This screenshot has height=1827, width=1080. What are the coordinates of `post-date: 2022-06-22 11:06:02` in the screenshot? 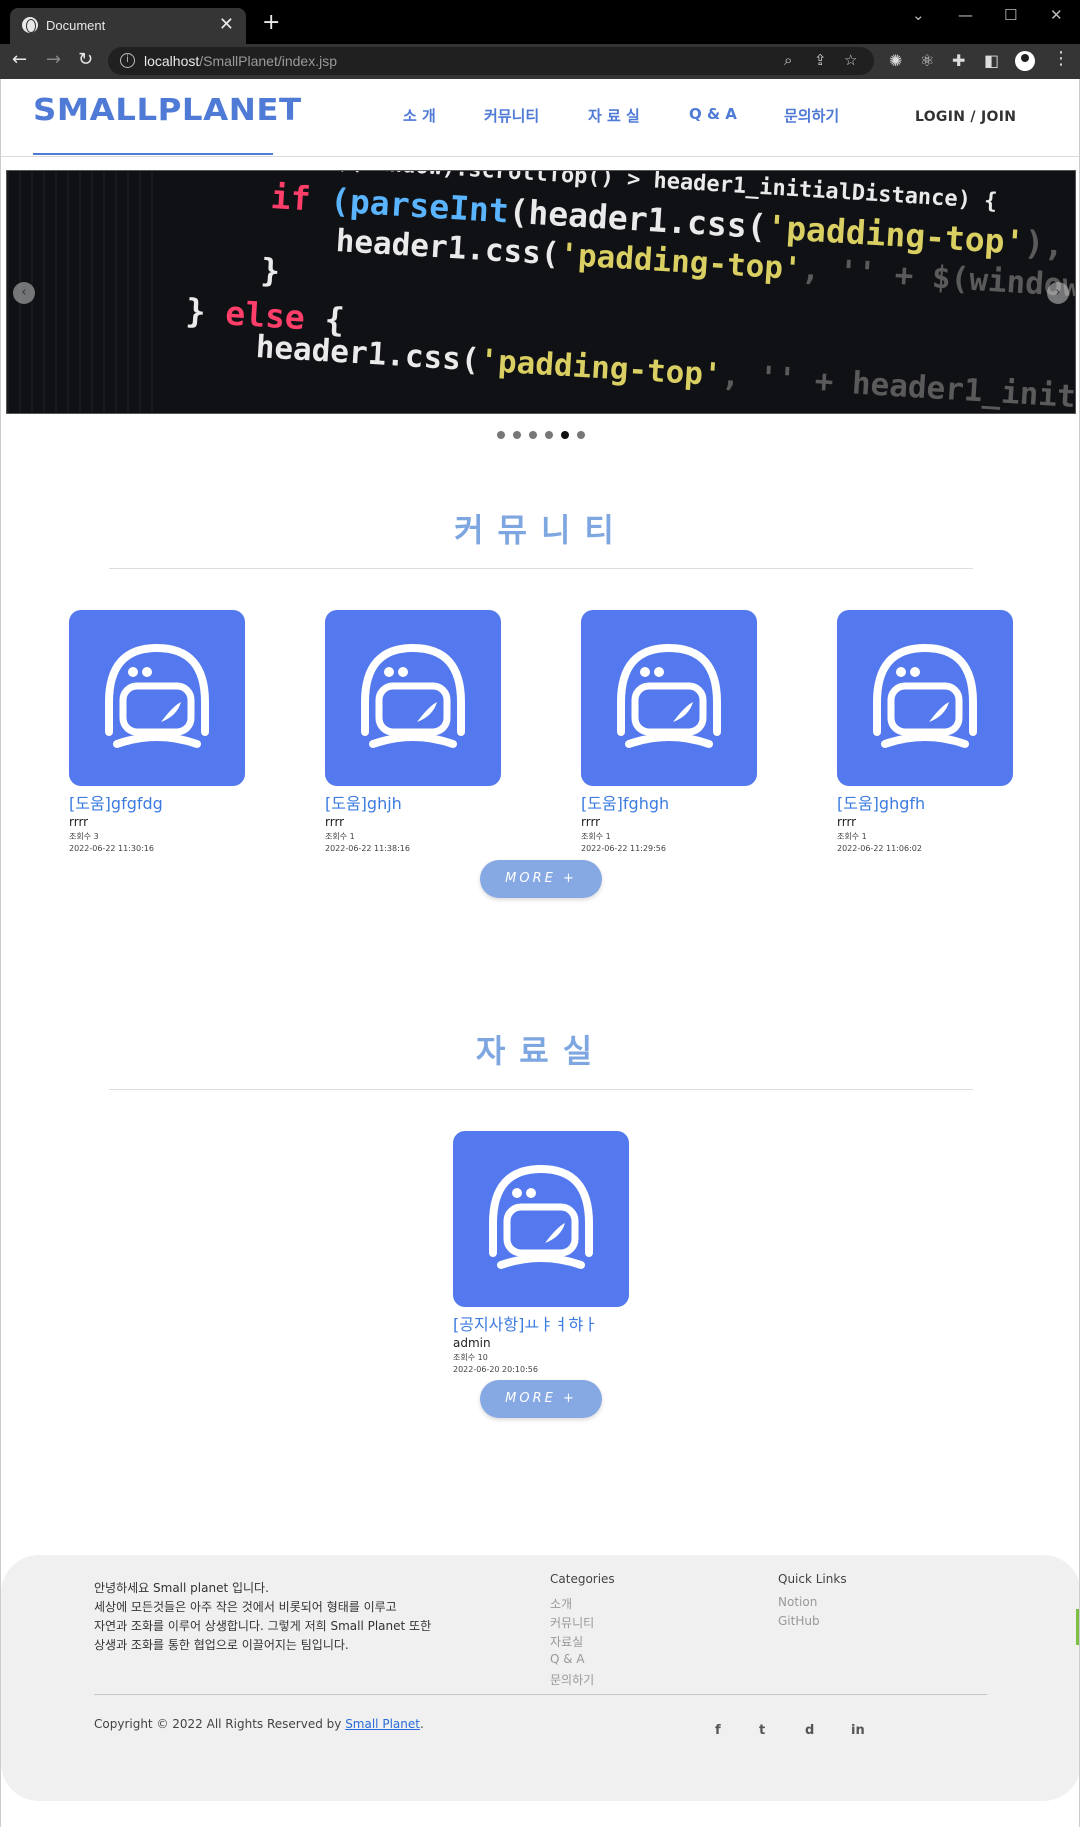 It's located at (879, 848).